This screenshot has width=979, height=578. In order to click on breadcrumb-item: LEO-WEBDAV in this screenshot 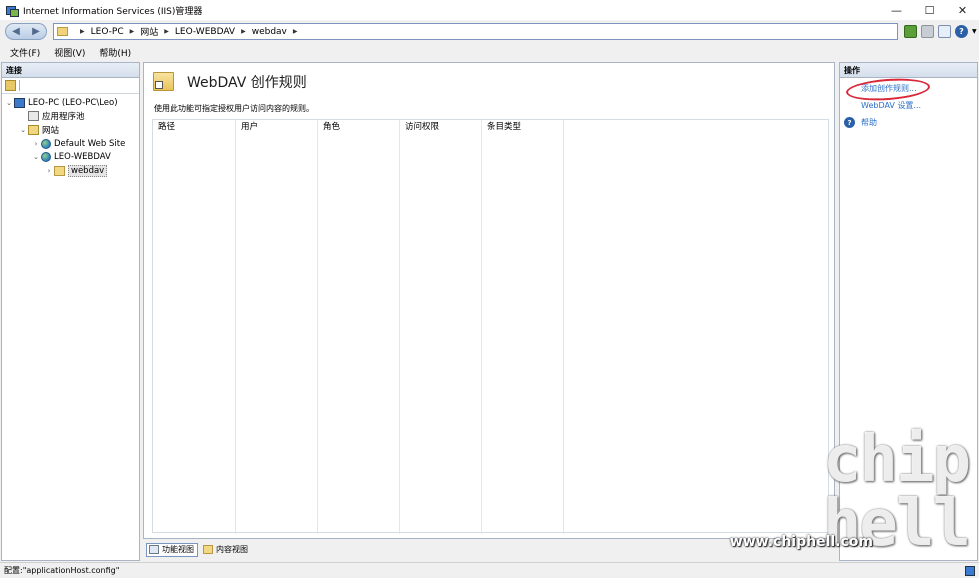, I will do `click(205, 32)`.